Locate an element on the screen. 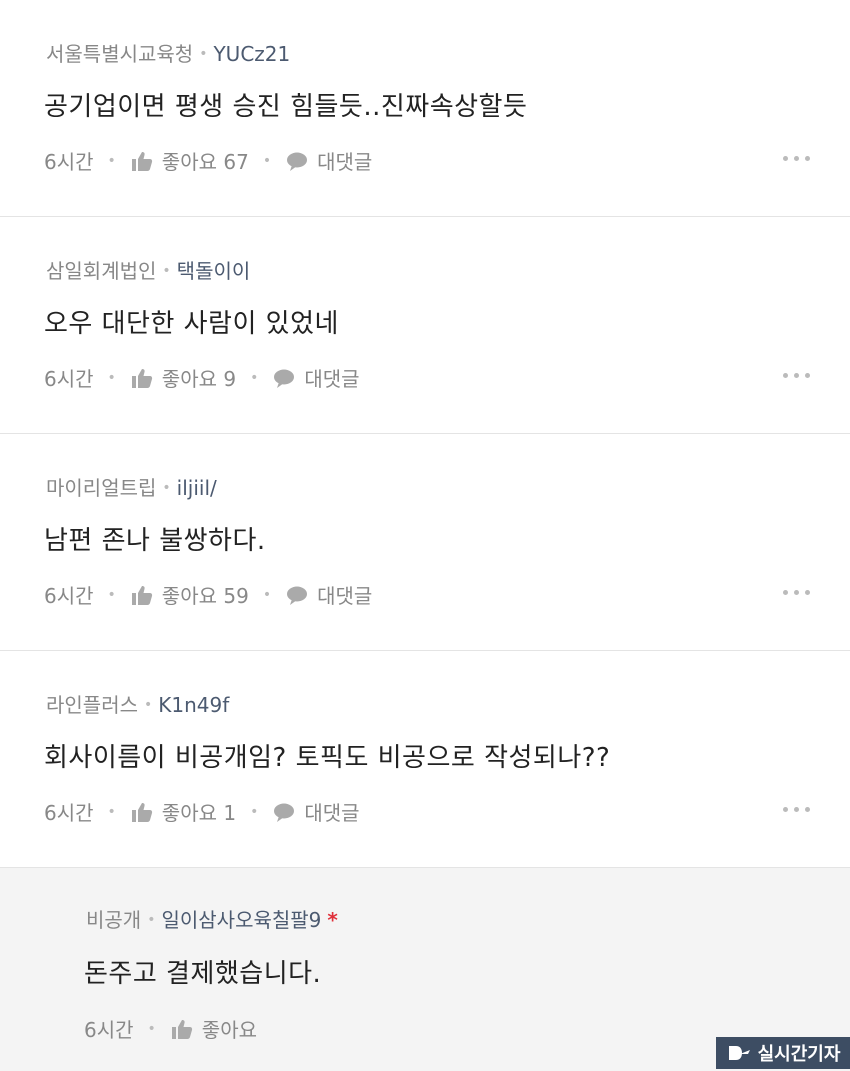  comment-actions: 6시간 • 좋아요 is located at coordinates (170, 1028).